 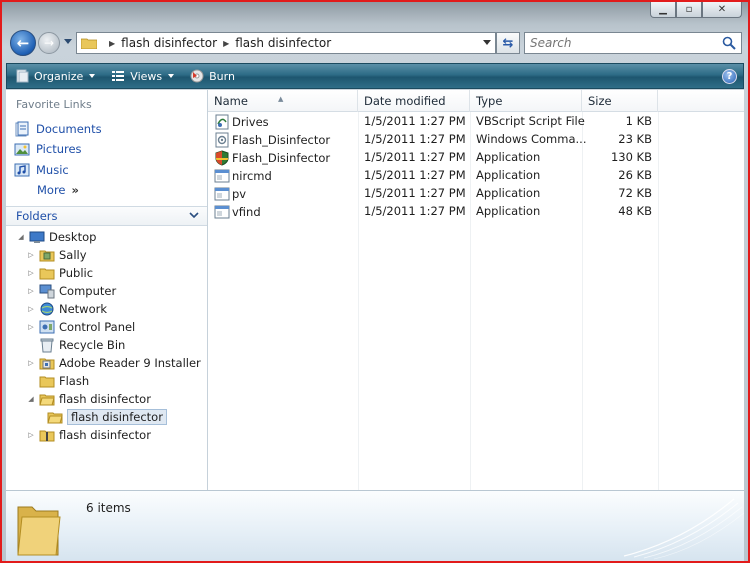 What do you see at coordinates (283, 101) in the screenshot?
I see `column-header-name: Name ▲` at bounding box center [283, 101].